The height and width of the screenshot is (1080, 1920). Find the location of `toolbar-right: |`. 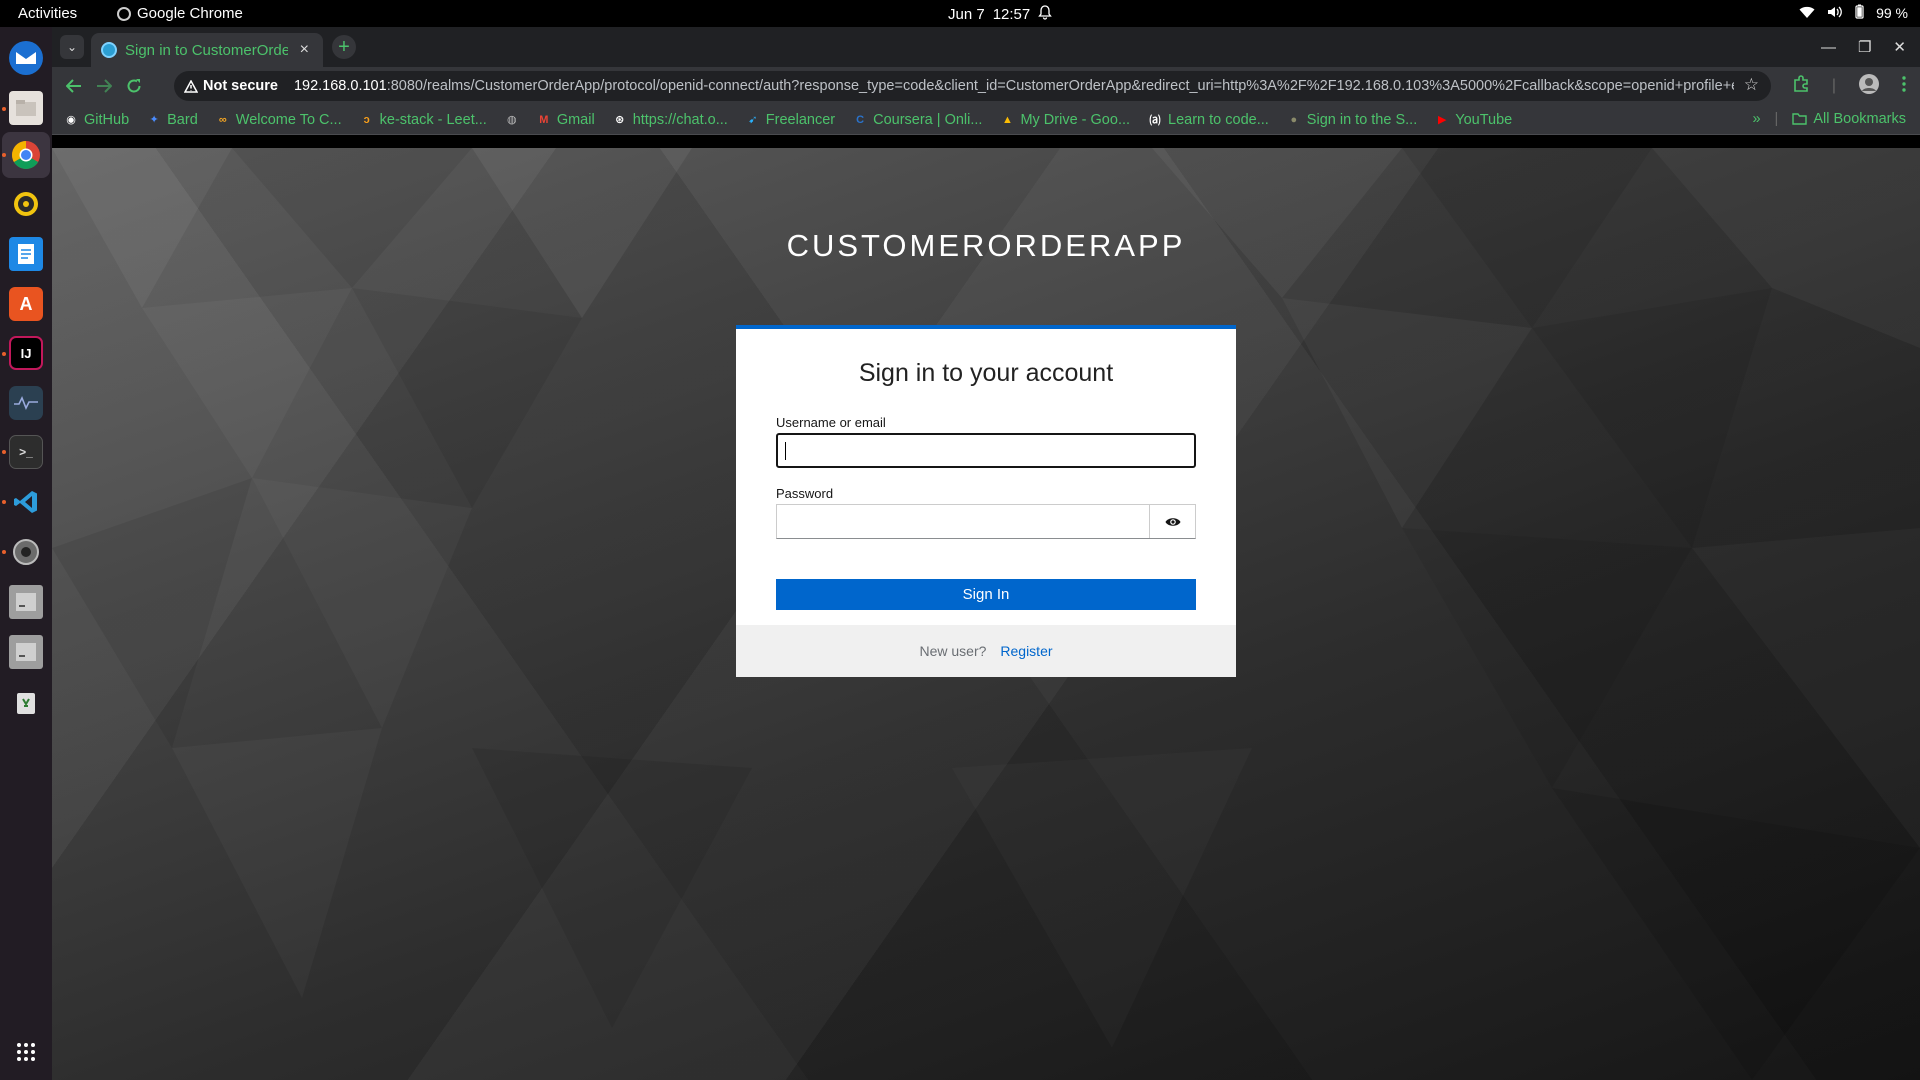

toolbar-right: | is located at coordinates (1856, 86).